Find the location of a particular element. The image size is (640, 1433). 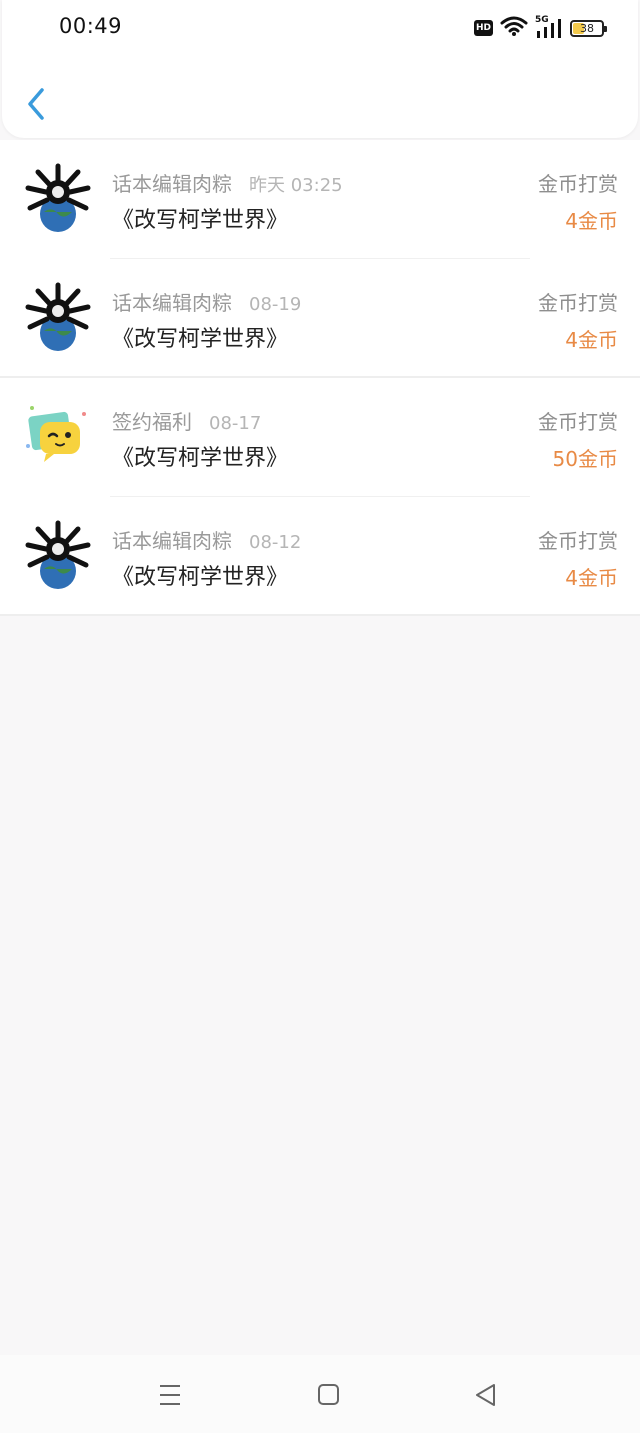

item-meta: 话本编辑肉粽 08-12 is located at coordinates (206, 539).